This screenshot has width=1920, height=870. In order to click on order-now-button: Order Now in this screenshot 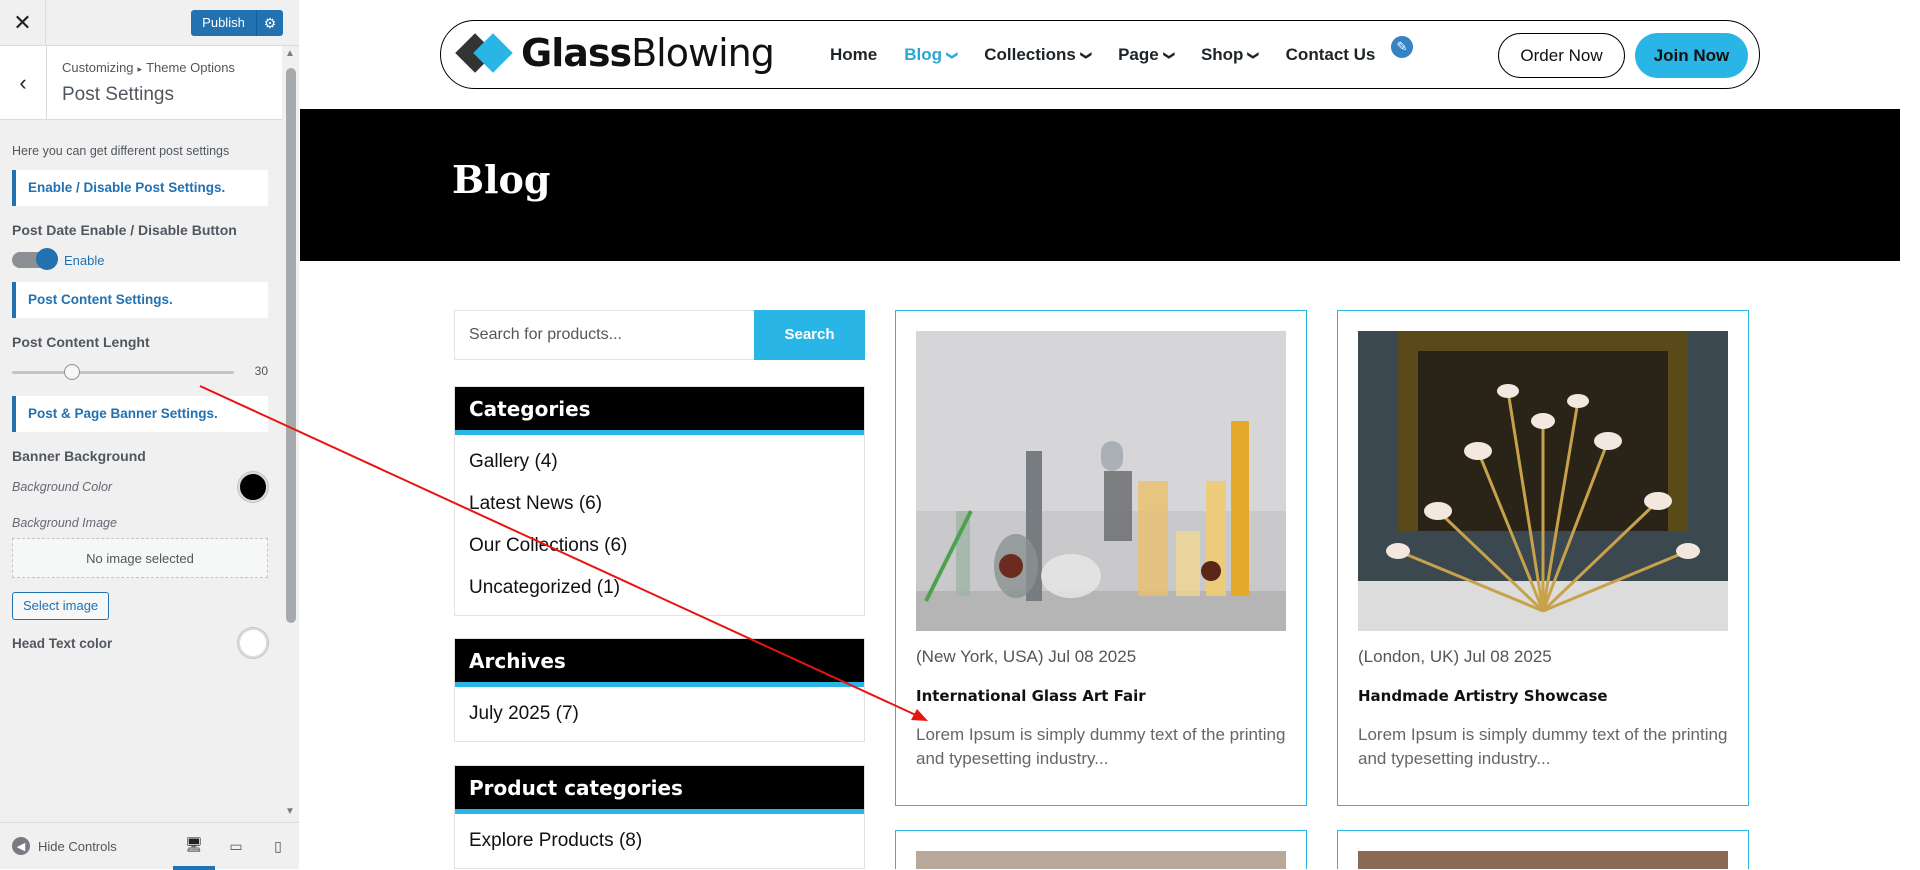, I will do `click(1561, 55)`.